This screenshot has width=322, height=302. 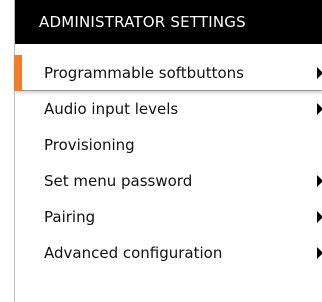 I want to click on menu-item-label: Pairing, so click(x=70, y=217).